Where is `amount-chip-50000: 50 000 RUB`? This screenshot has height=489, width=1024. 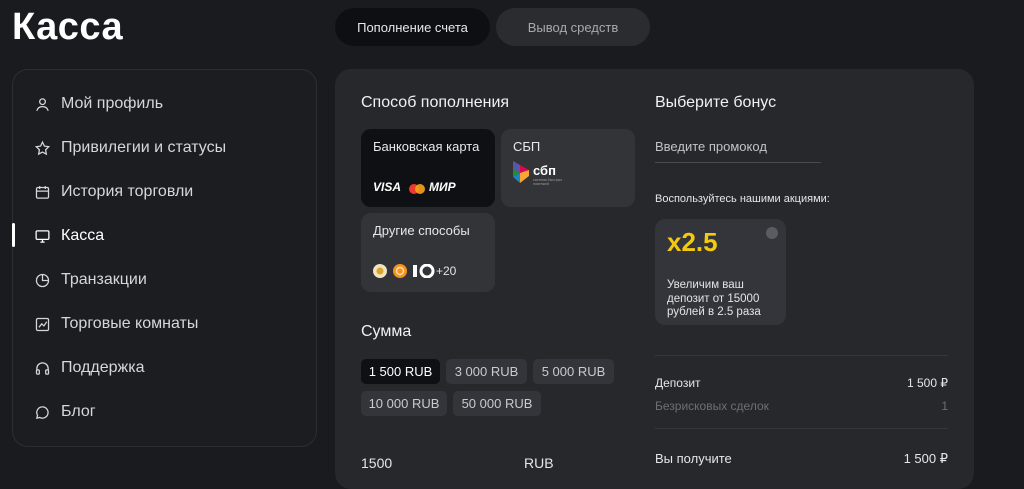
amount-chip-50000: 50 000 RUB is located at coordinates (497, 403).